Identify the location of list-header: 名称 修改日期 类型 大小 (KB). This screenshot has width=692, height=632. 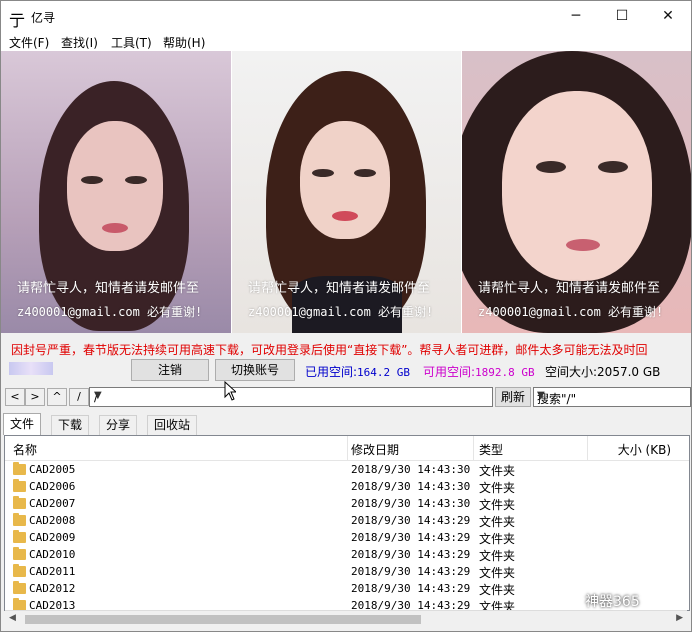
(347, 448).